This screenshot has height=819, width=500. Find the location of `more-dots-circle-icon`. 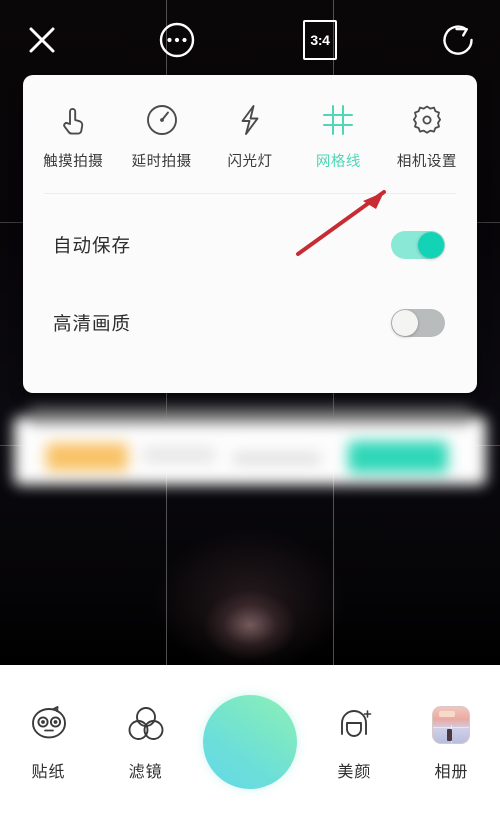

more-dots-circle-icon is located at coordinates (177, 40).